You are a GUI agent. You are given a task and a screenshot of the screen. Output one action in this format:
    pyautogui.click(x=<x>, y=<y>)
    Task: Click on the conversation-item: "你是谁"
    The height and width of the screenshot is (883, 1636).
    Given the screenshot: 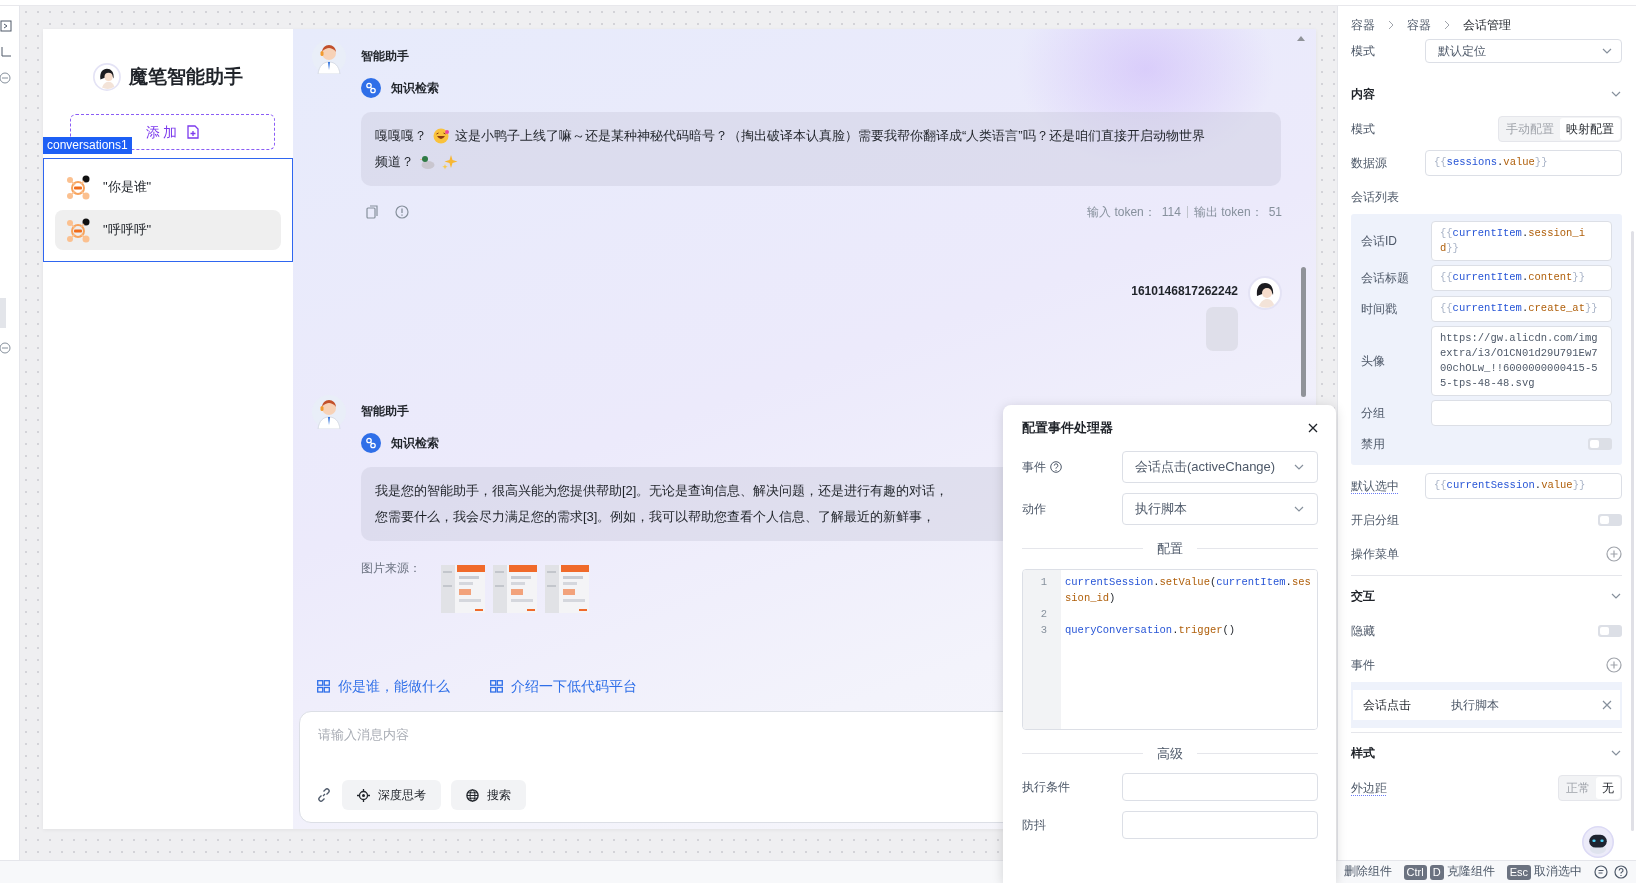 What is the action you would take?
    pyautogui.click(x=168, y=187)
    